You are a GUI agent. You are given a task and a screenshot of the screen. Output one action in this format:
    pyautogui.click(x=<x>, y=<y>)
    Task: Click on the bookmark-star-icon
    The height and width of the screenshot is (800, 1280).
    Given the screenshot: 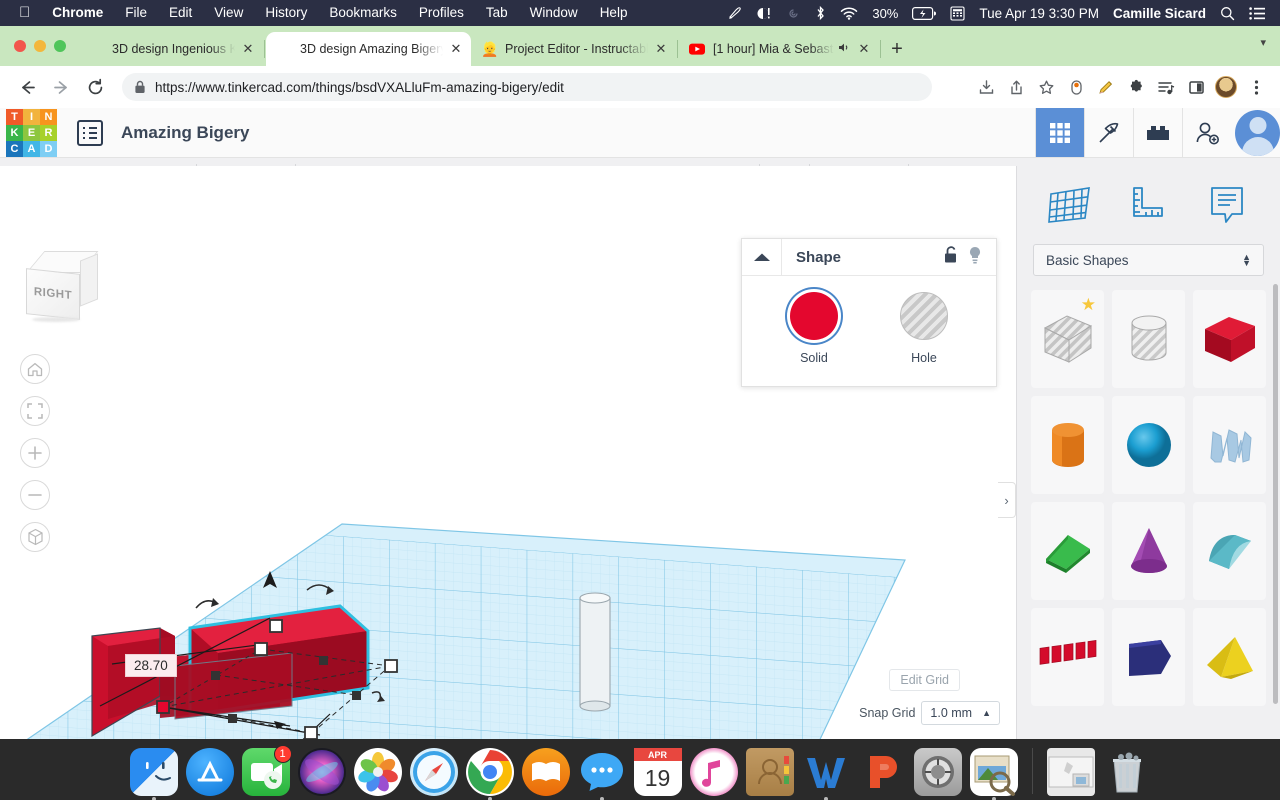 What is the action you would take?
    pyautogui.click(x=1046, y=87)
    